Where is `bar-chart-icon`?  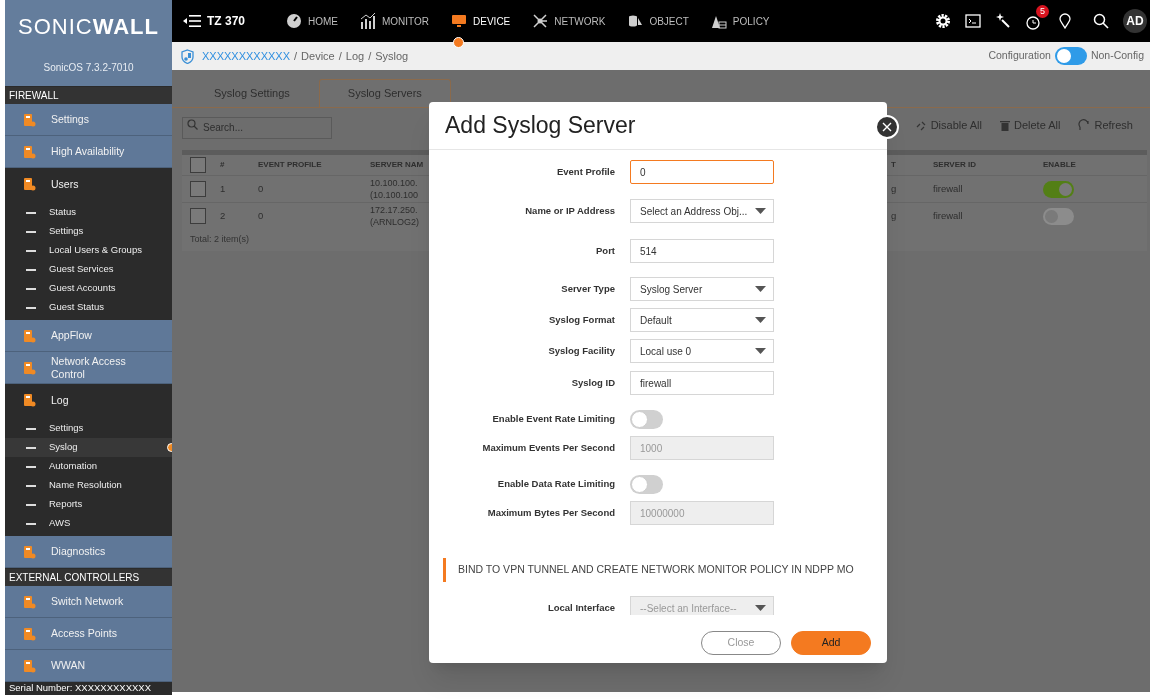 bar-chart-icon is located at coordinates (368, 21).